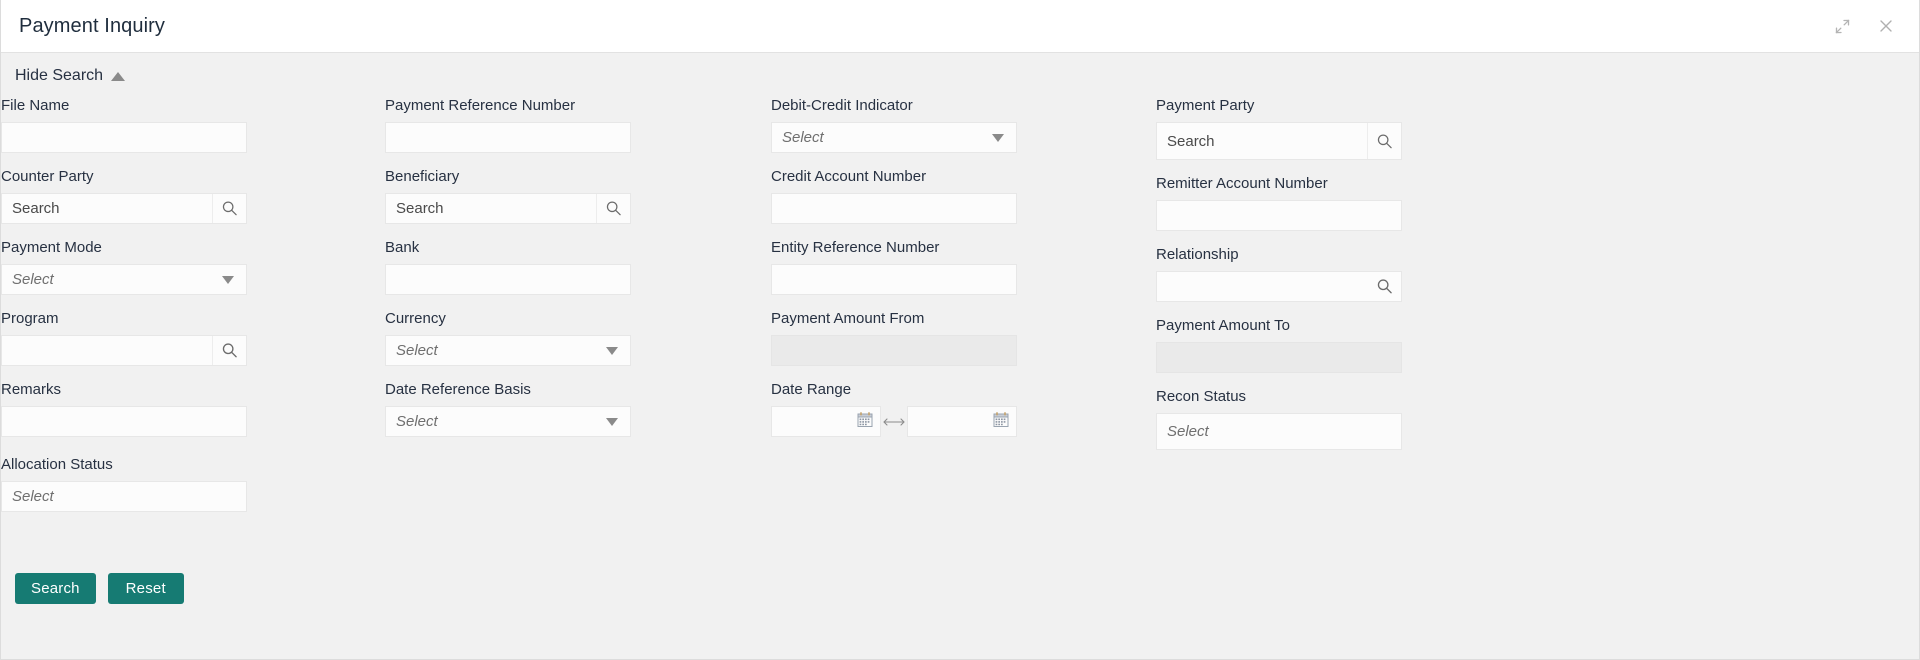 The height and width of the screenshot is (660, 1920). What do you see at coordinates (803, 137) in the screenshot?
I see `debit-credit-indicator-placeholder: Select` at bounding box center [803, 137].